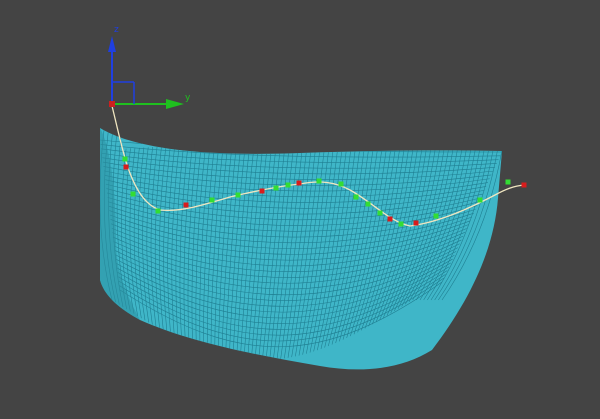  Describe the element at coordinates (116, 30) in the screenshot. I see `z-axis-label: z` at that location.